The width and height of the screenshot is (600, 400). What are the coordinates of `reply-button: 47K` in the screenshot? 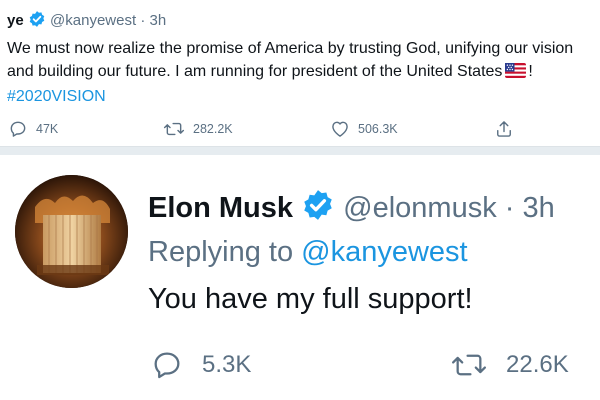 It's located at (33, 129).